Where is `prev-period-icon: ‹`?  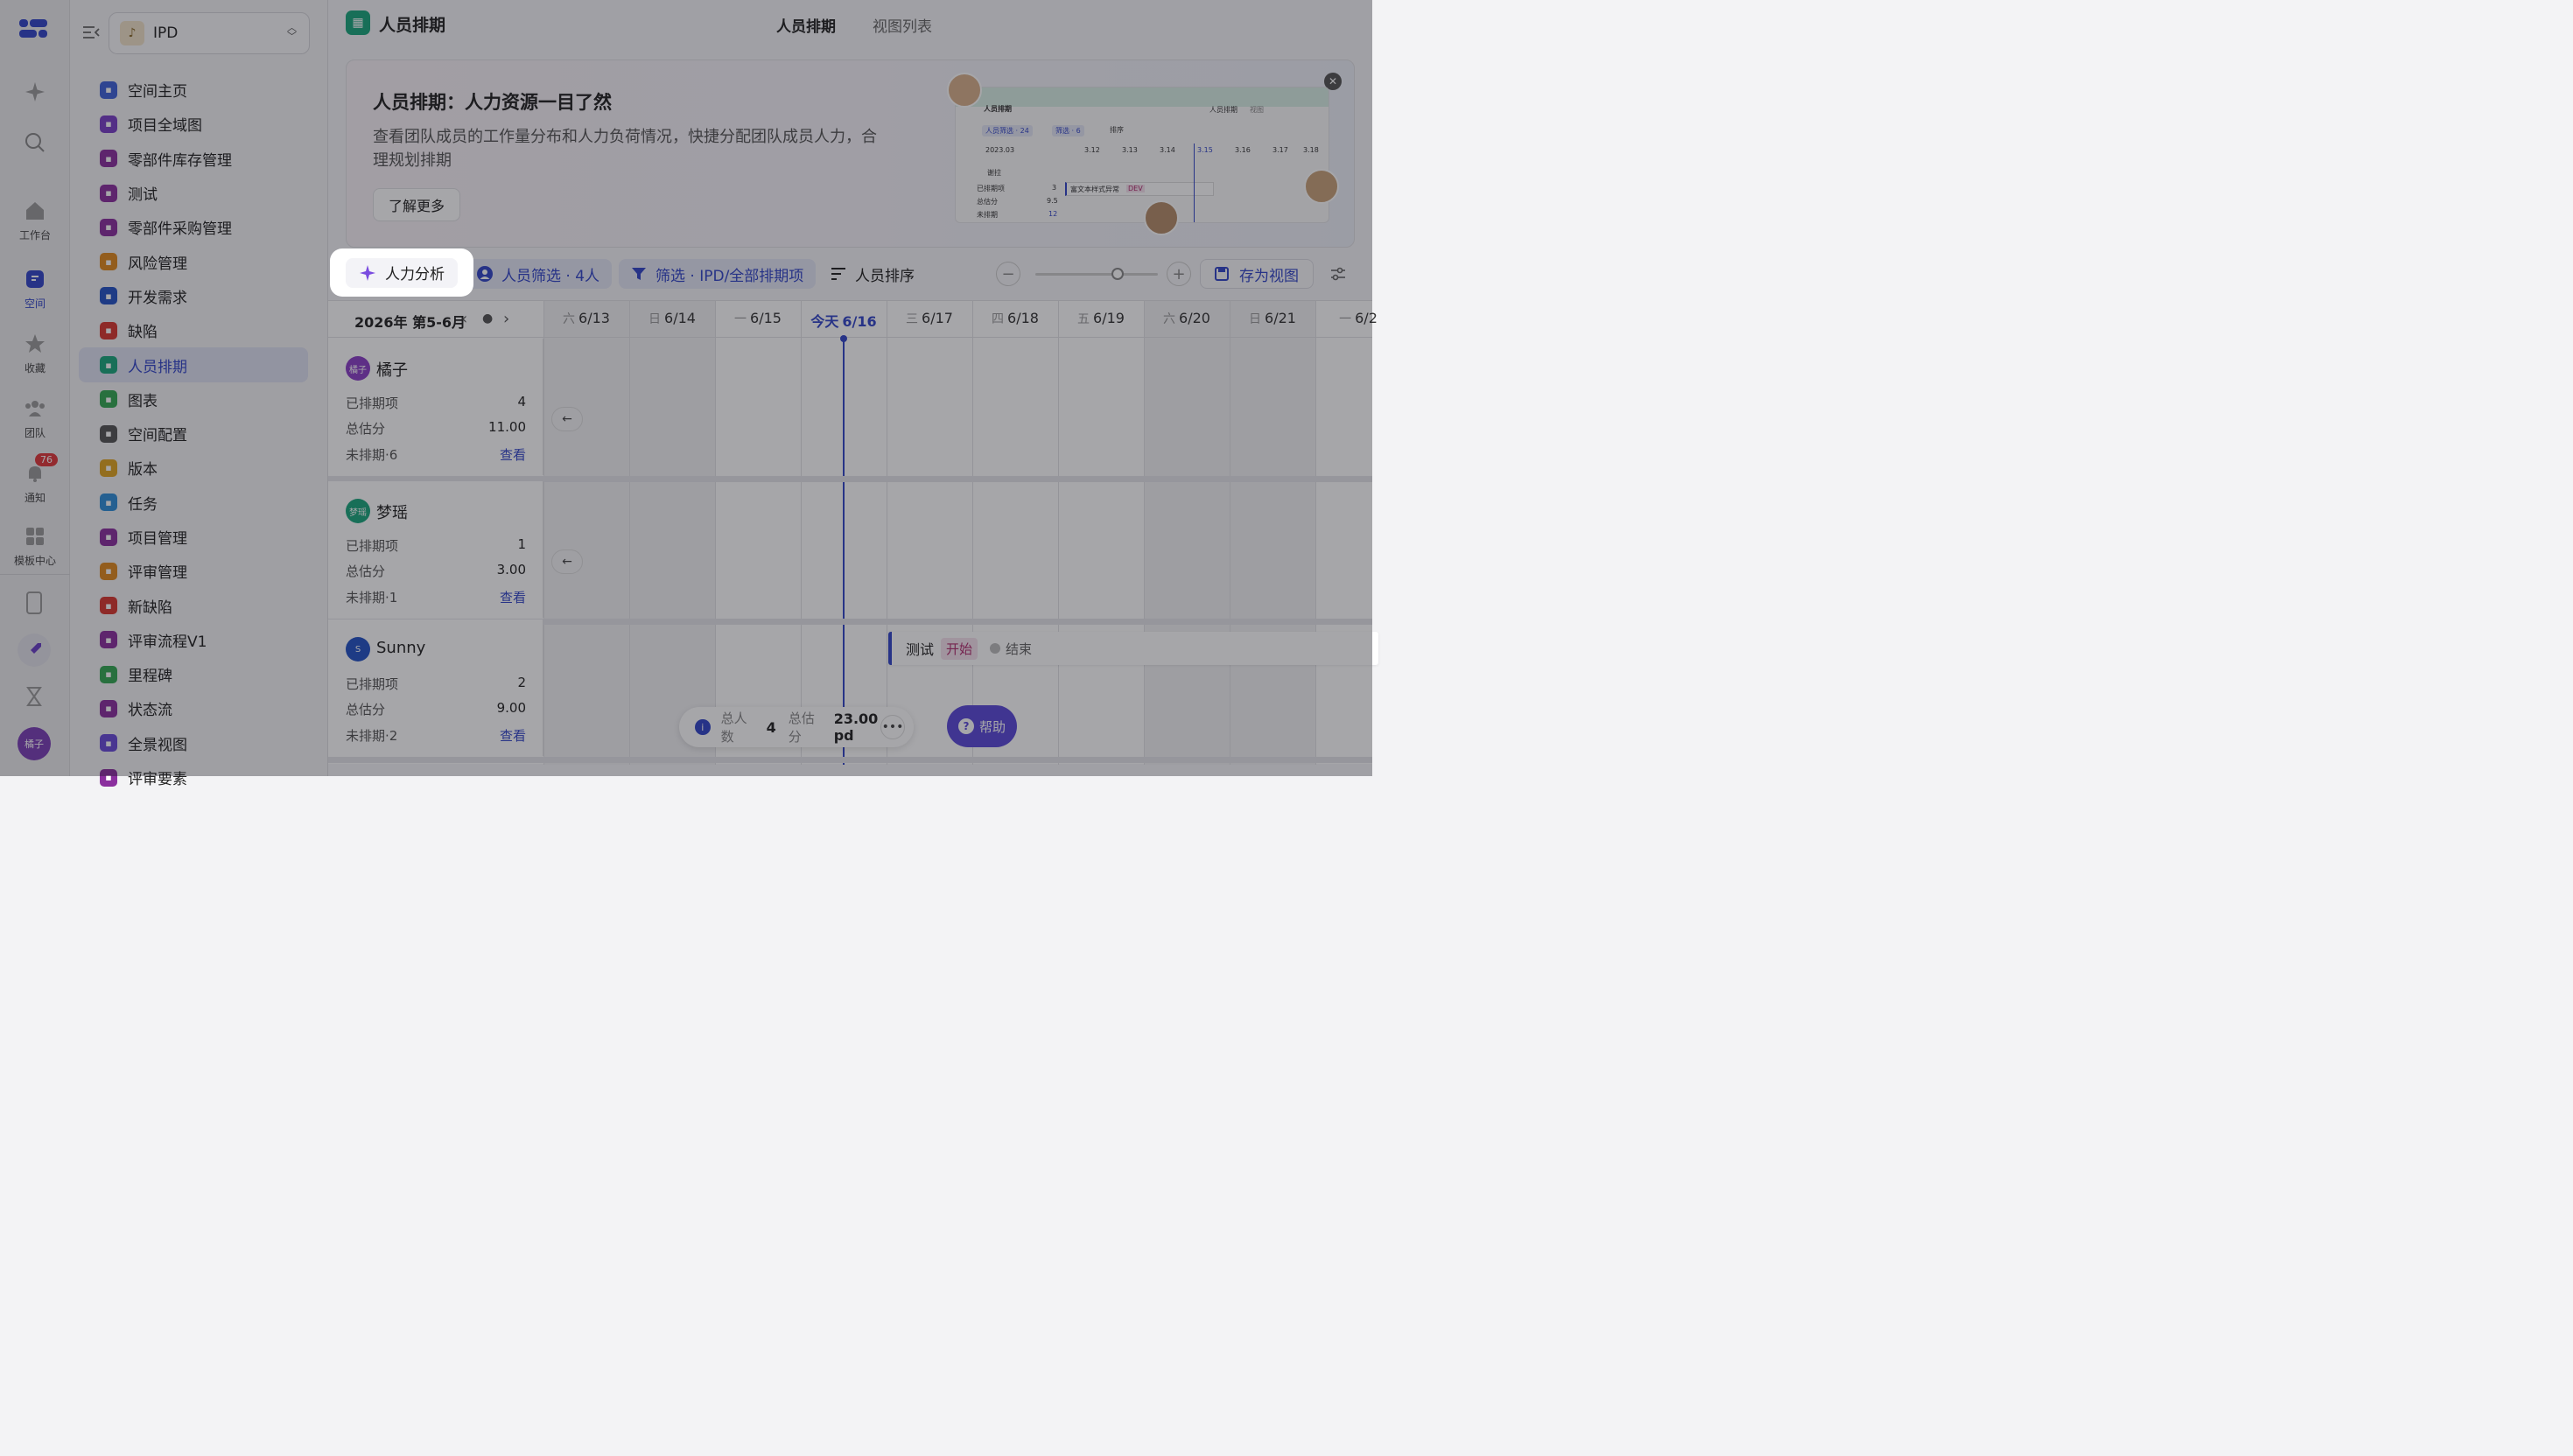 prev-period-icon: ‹ is located at coordinates (464, 319).